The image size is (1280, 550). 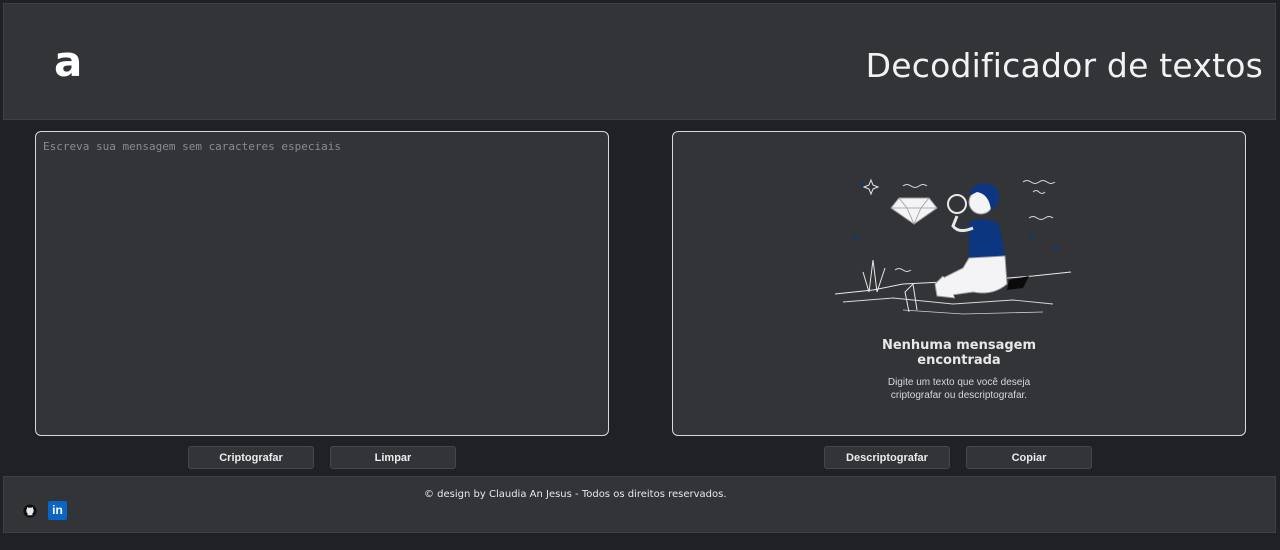 I want to click on clear-button: Limpar, so click(x=393, y=457).